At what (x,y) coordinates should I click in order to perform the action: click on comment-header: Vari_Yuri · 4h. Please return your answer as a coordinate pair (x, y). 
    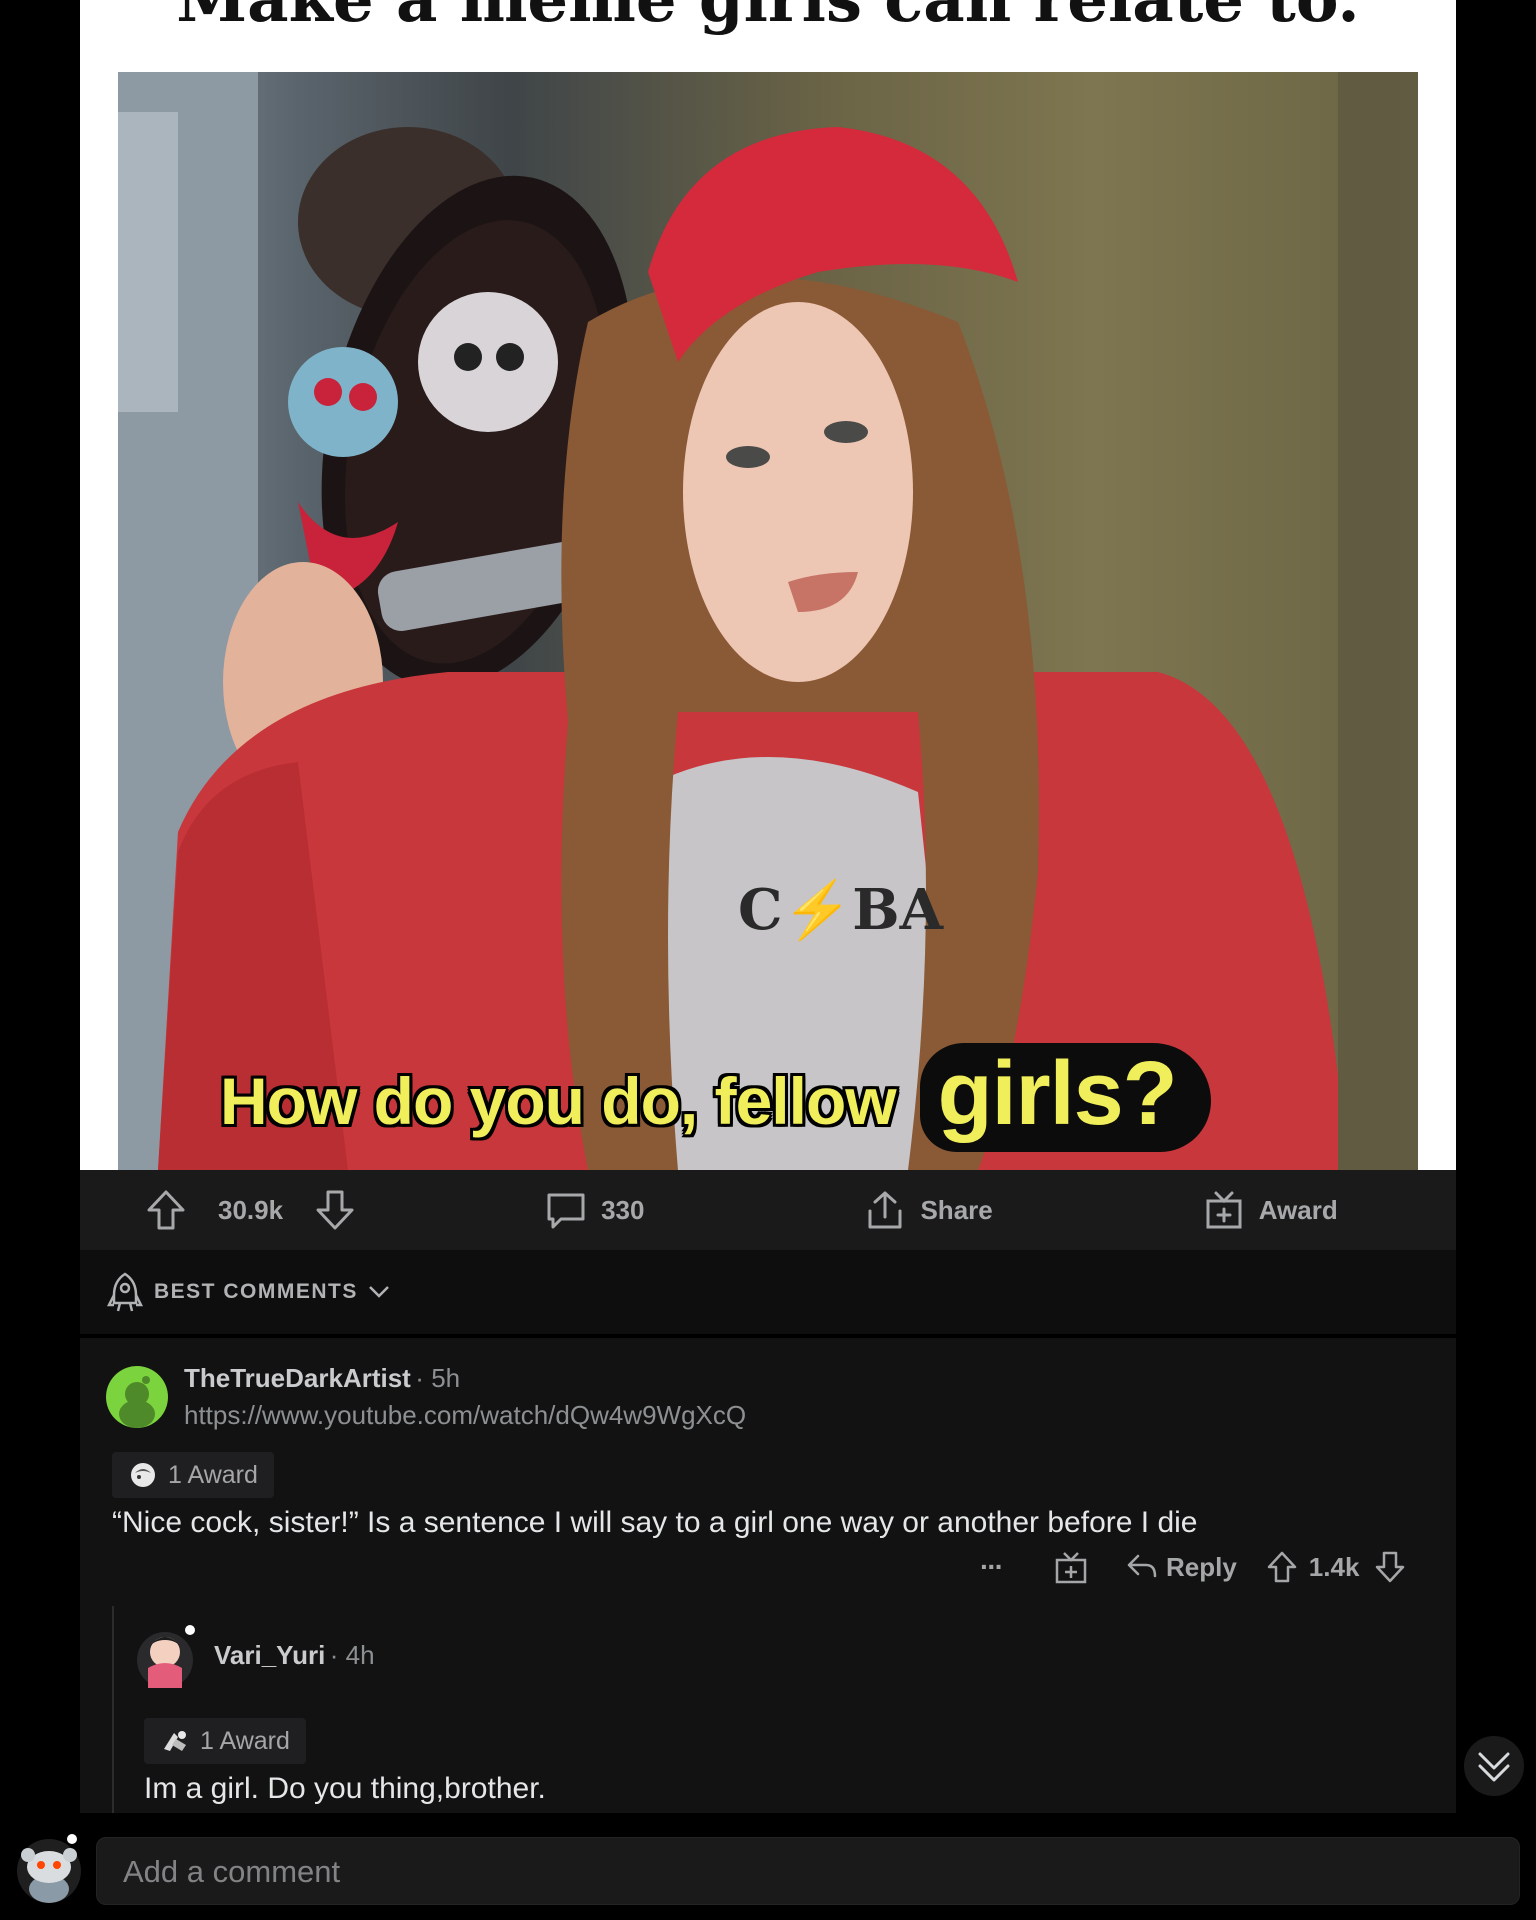
    Looking at the image, I should click on (255, 1657).